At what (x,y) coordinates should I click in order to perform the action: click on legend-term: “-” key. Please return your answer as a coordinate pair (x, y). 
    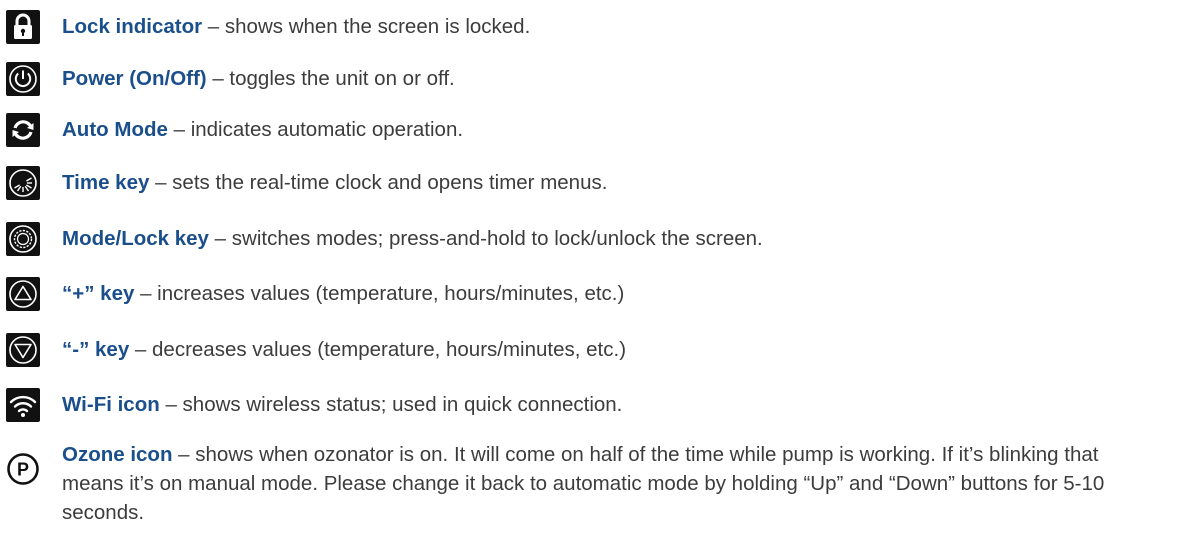
    Looking at the image, I should click on (96, 349).